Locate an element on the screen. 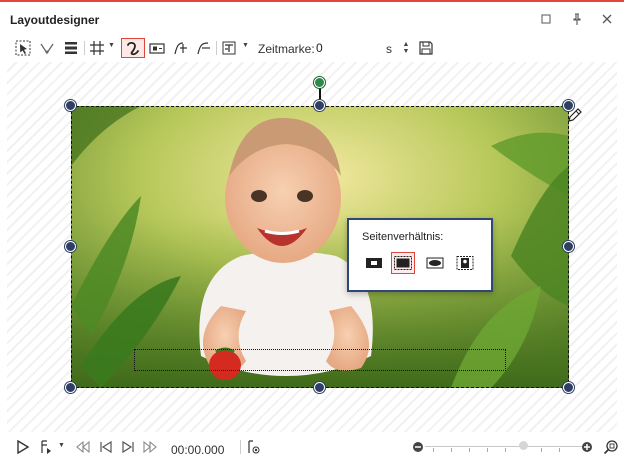  zeitmarke-label: Zeitmarke: is located at coordinates (286, 49).